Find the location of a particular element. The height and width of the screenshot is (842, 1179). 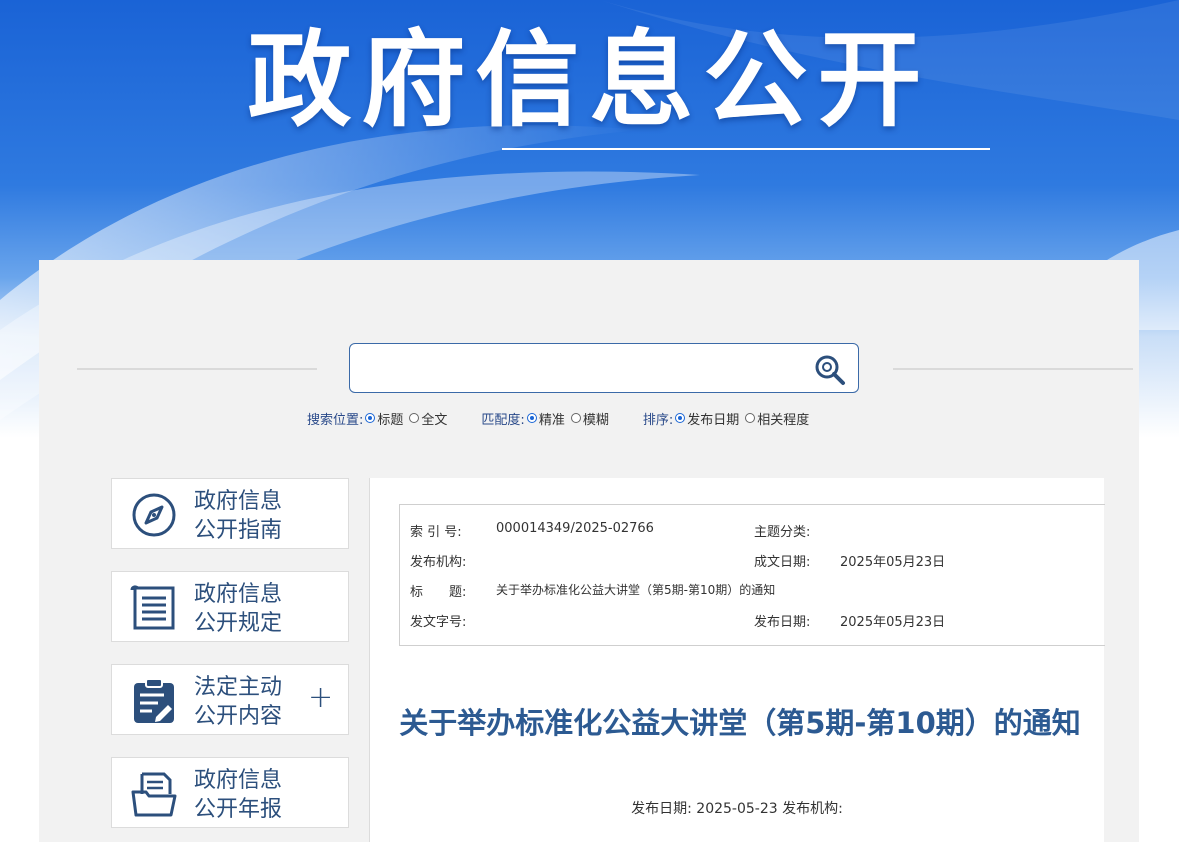

sort-options: 排序: 发布日期 相关程度 is located at coordinates (728, 418).